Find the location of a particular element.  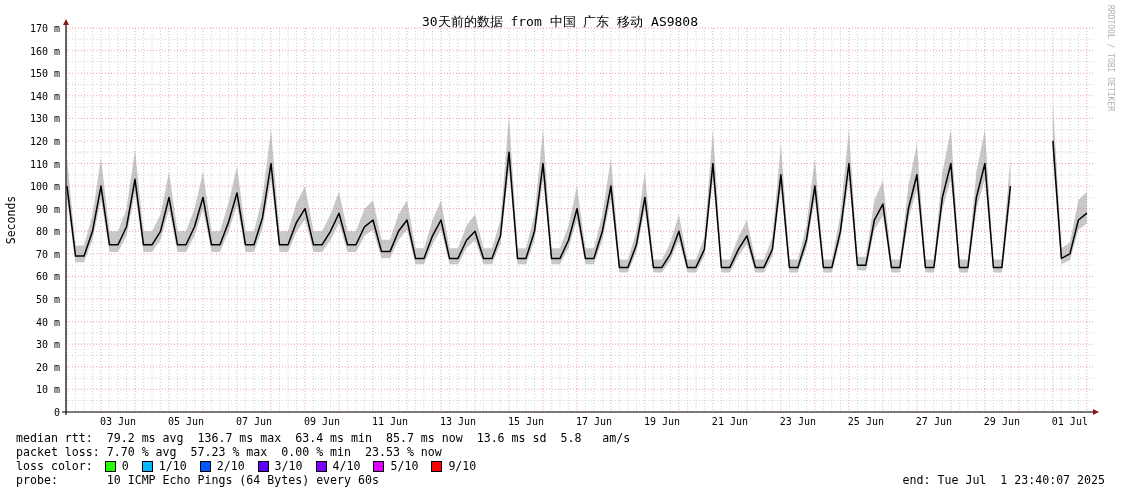

y-tick-label: 120 m is located at coordinates (44, 141).